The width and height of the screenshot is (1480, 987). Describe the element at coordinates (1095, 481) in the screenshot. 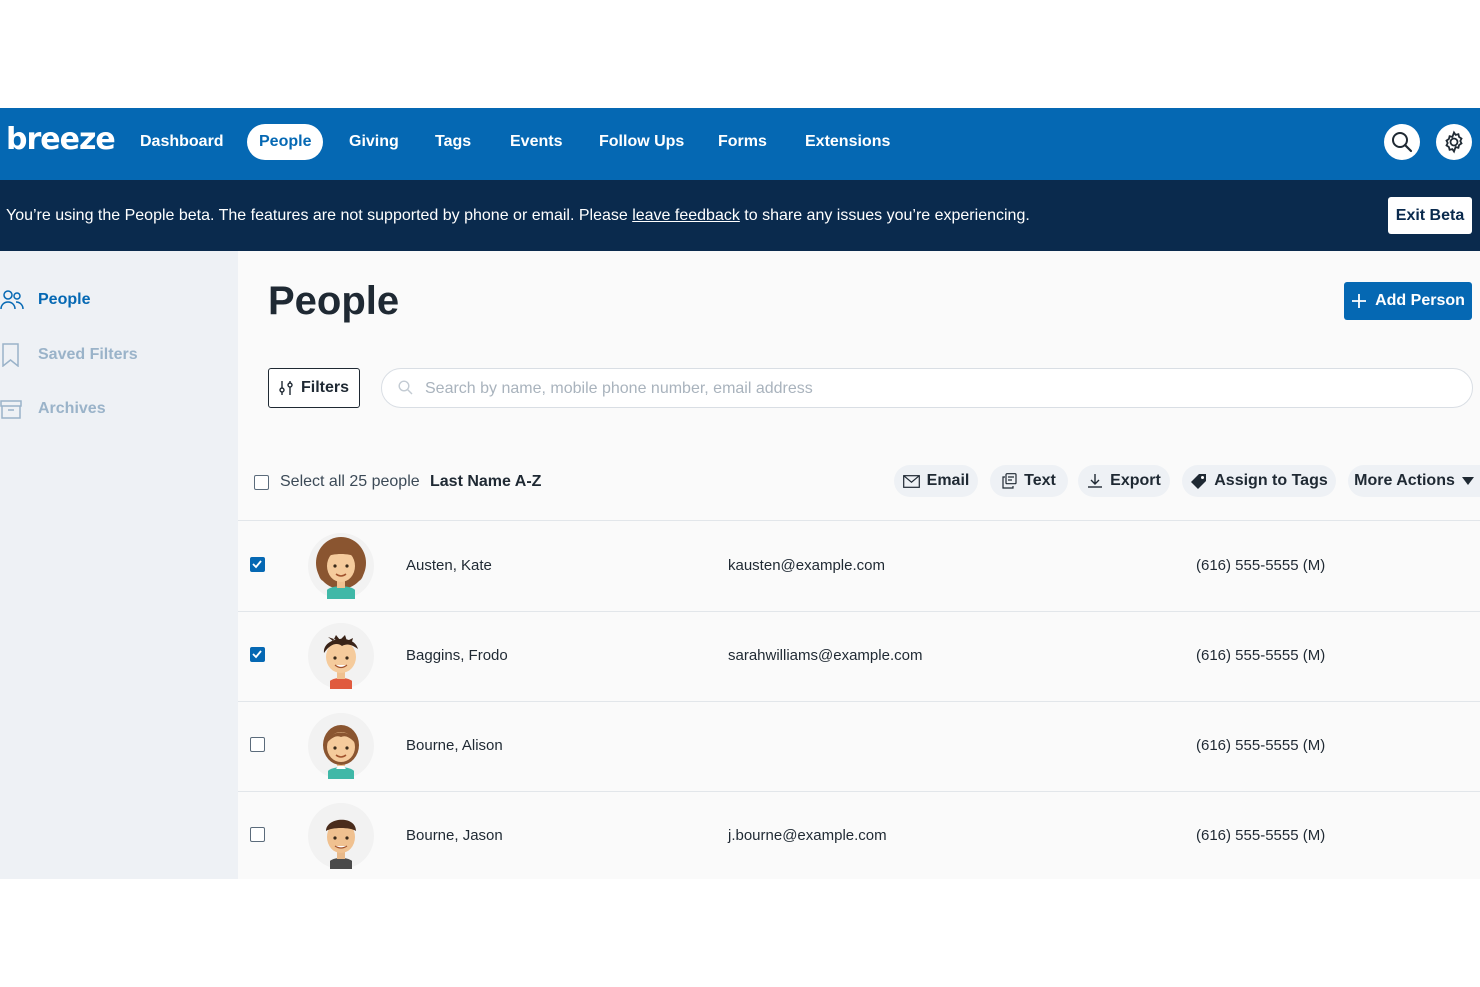

I see `download-icon` at that location.